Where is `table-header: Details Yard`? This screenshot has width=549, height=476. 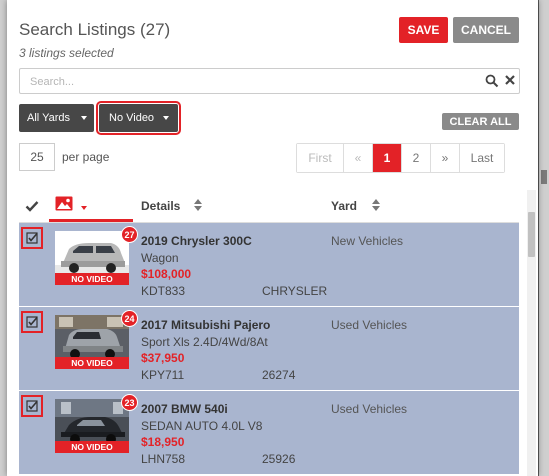
table-header: Details Yard is located at coordinates (269, 206).